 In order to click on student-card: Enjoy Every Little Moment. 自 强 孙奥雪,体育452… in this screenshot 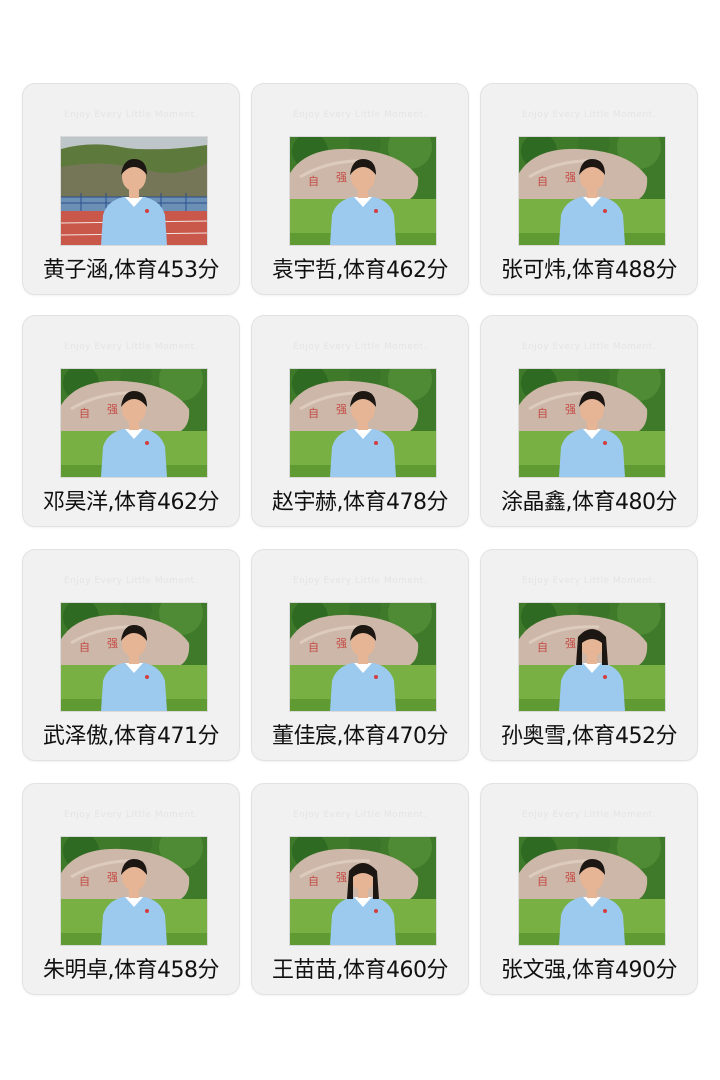, I will do `click(589, 655)`.